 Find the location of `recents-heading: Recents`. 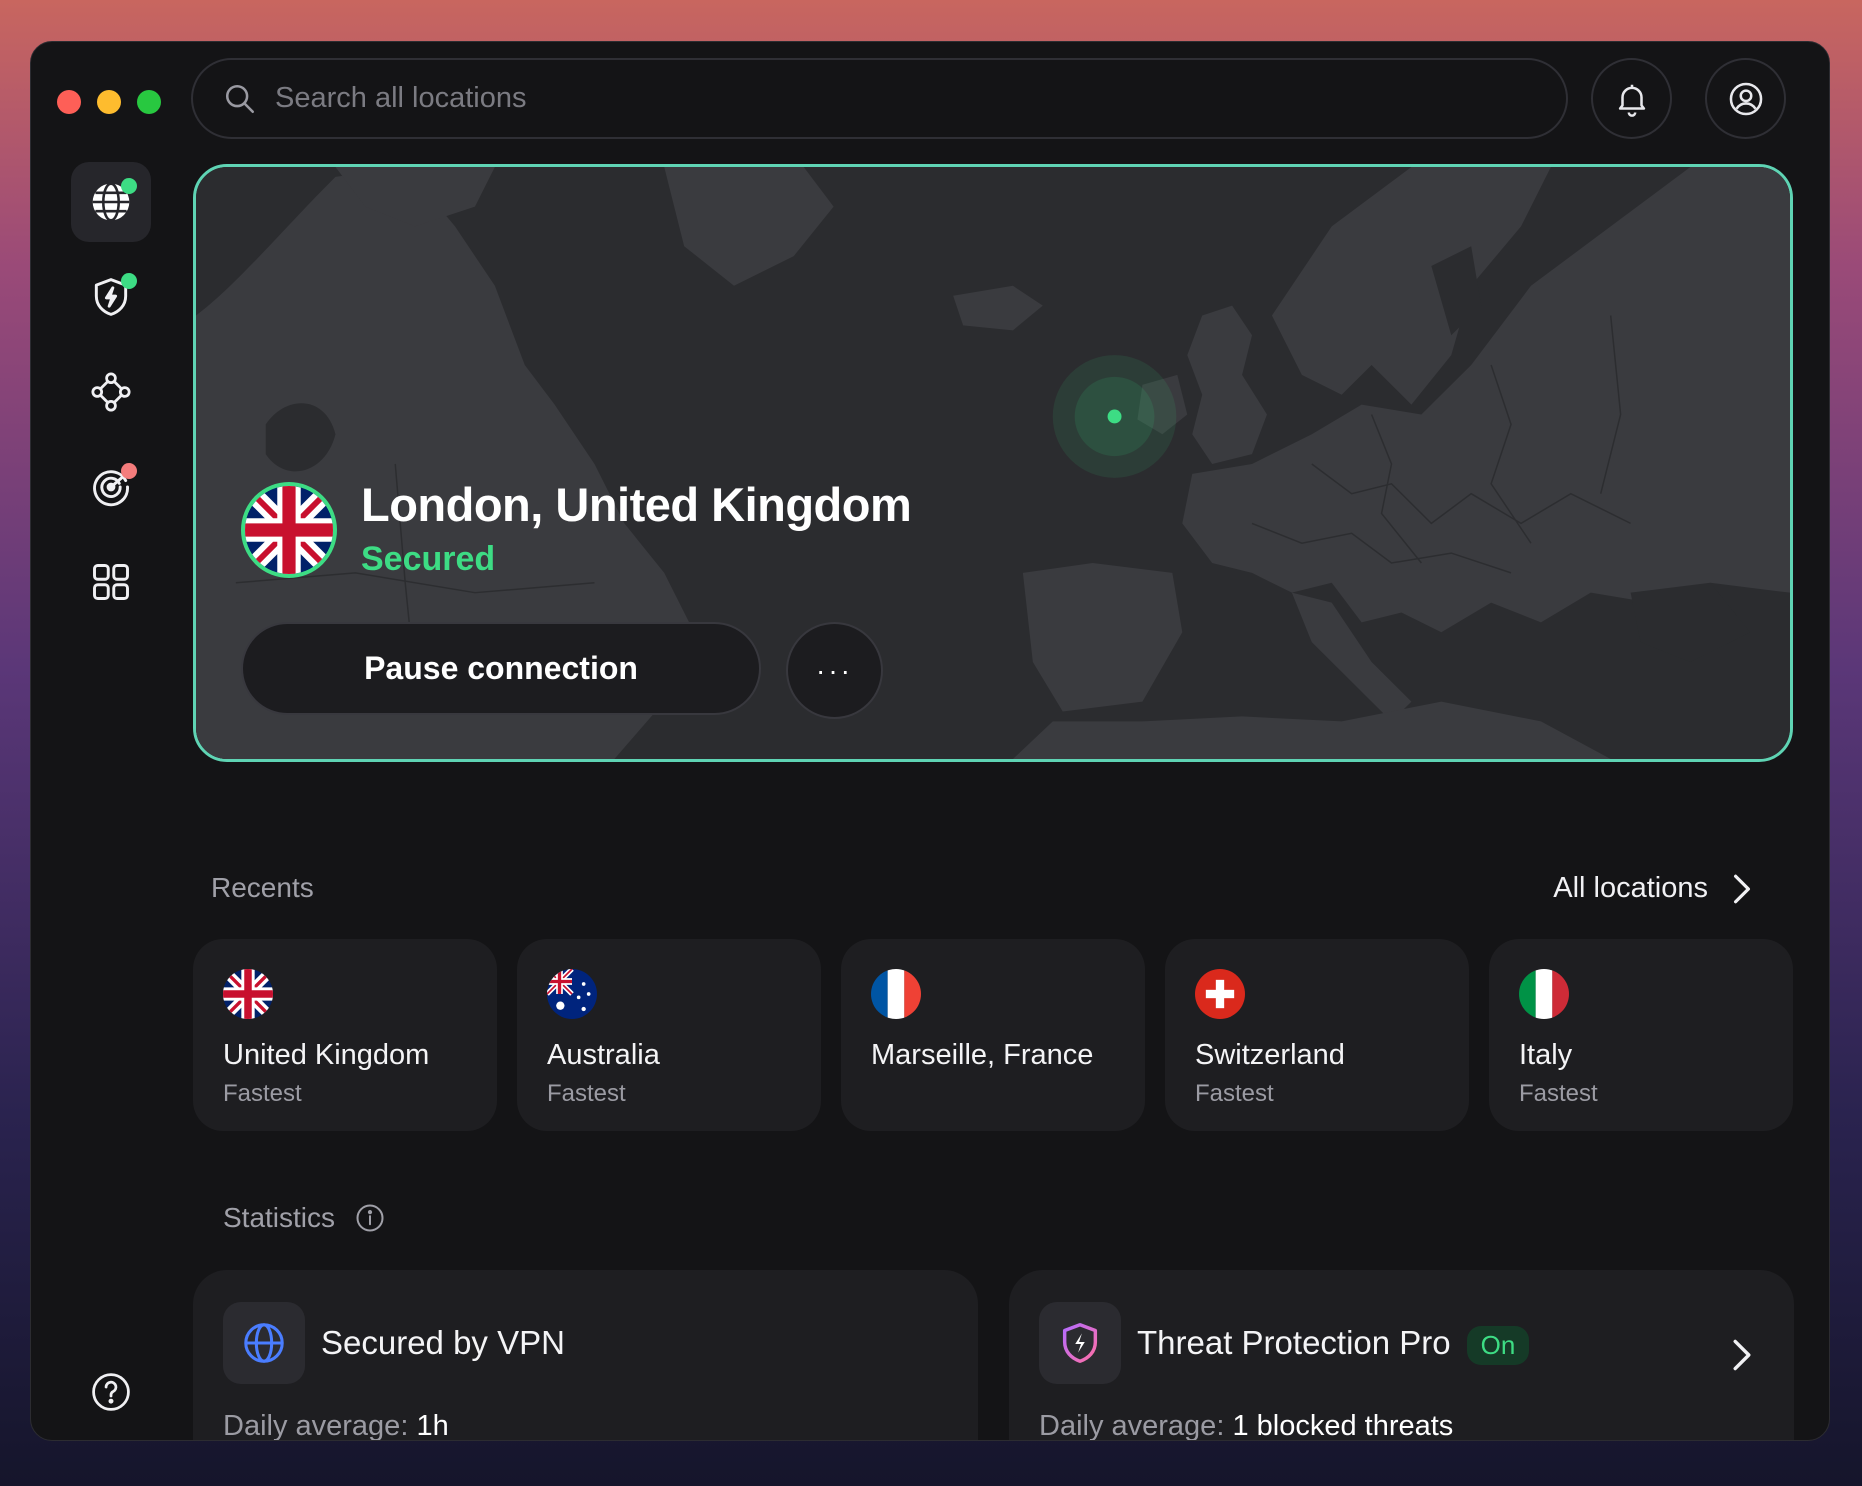

recents-heading: Recents is located at coordinates (262, 887).